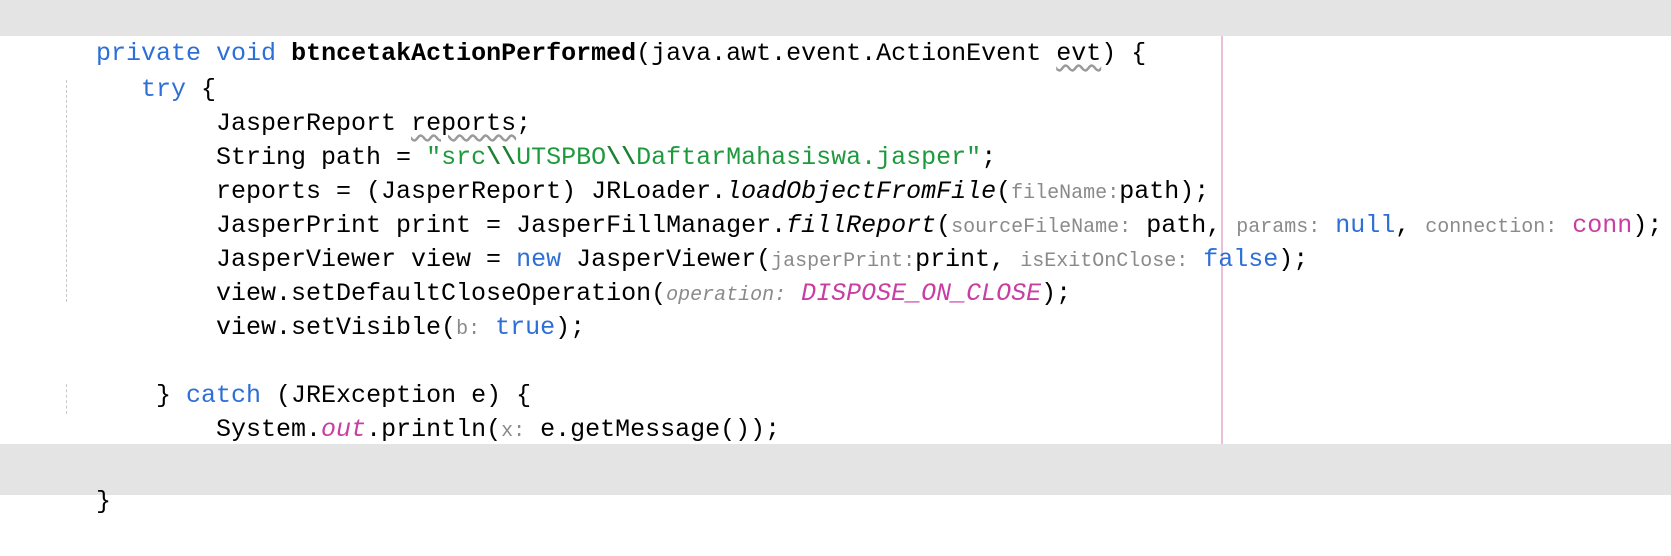  Describe the element at coordinates (835, 480) in the screenshot. I see `code-line-14: }` at that location.